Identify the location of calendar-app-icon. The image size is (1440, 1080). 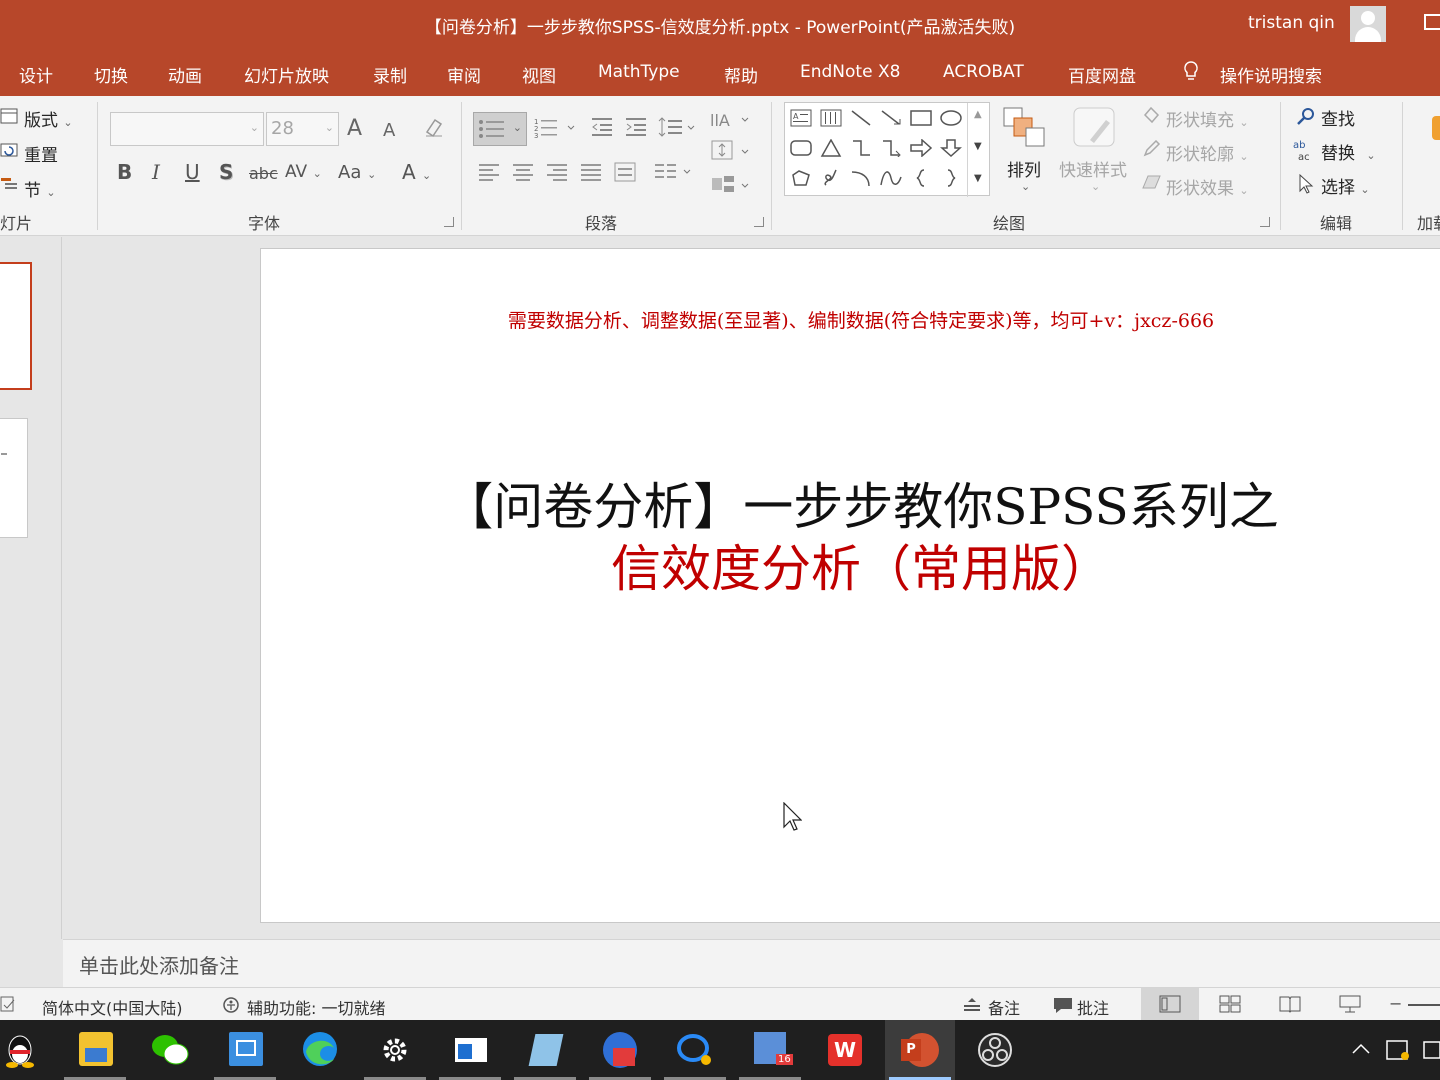
(620, 1050).